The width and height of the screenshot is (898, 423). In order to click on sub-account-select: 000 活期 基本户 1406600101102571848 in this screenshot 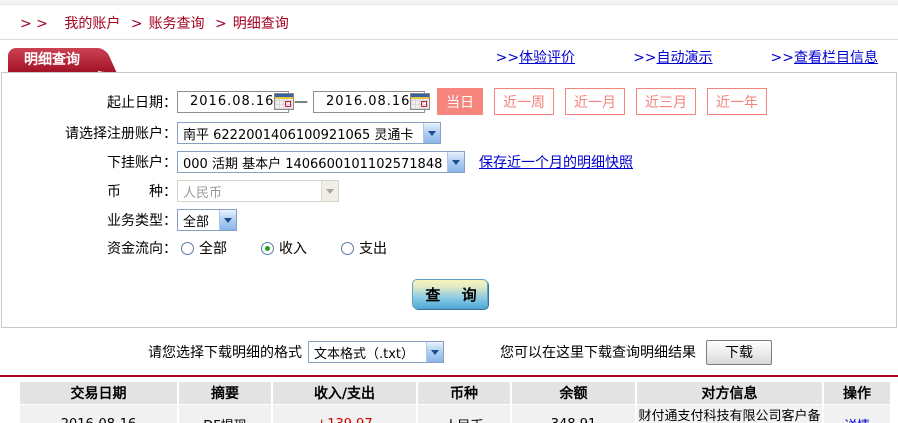, I will do `click(321, 162)`.